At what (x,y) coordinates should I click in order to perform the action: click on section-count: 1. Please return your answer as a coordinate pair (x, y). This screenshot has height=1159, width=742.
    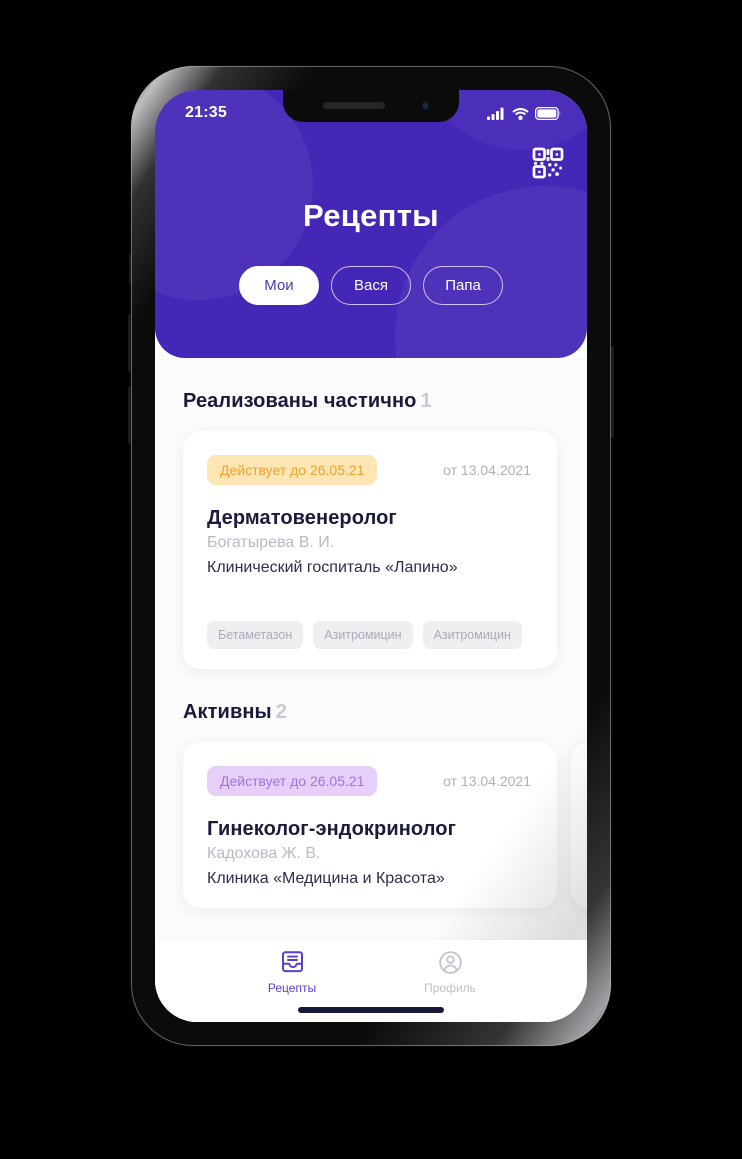
    Looking at the image, I should click on (426, 401).